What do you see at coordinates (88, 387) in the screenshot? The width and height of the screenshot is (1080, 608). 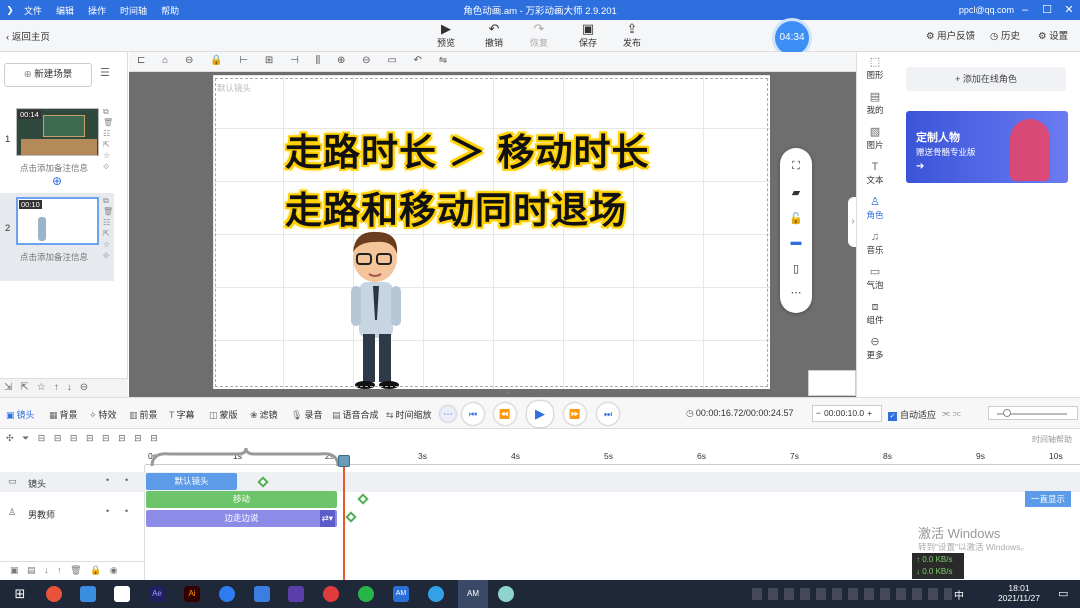 I see `more-icon: ⊖` at bounding box center [88, 387].